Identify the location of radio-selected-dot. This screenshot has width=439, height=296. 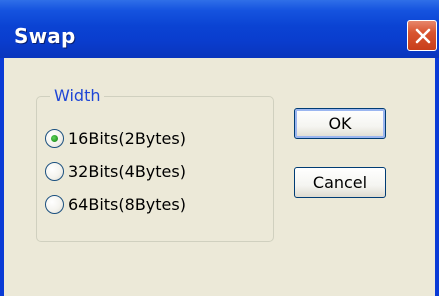
(54, 138).